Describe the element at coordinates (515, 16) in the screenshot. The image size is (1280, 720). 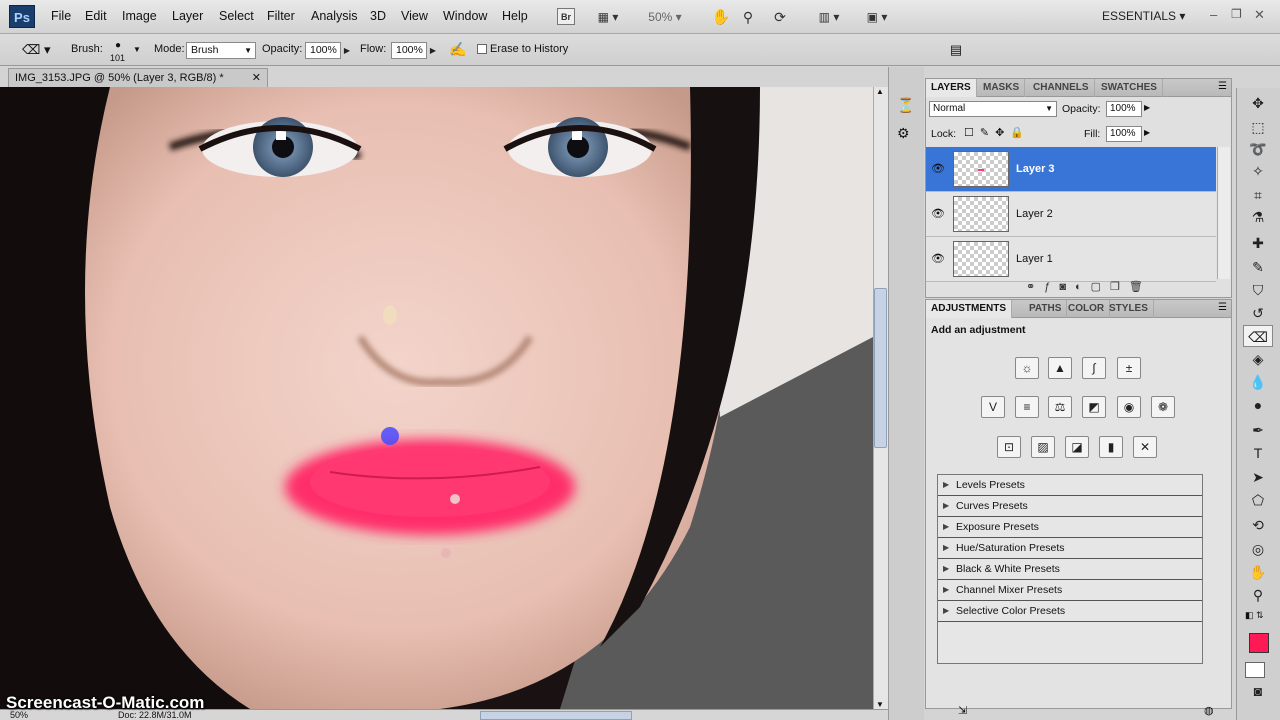
I see `menu-help: Help` at that location.